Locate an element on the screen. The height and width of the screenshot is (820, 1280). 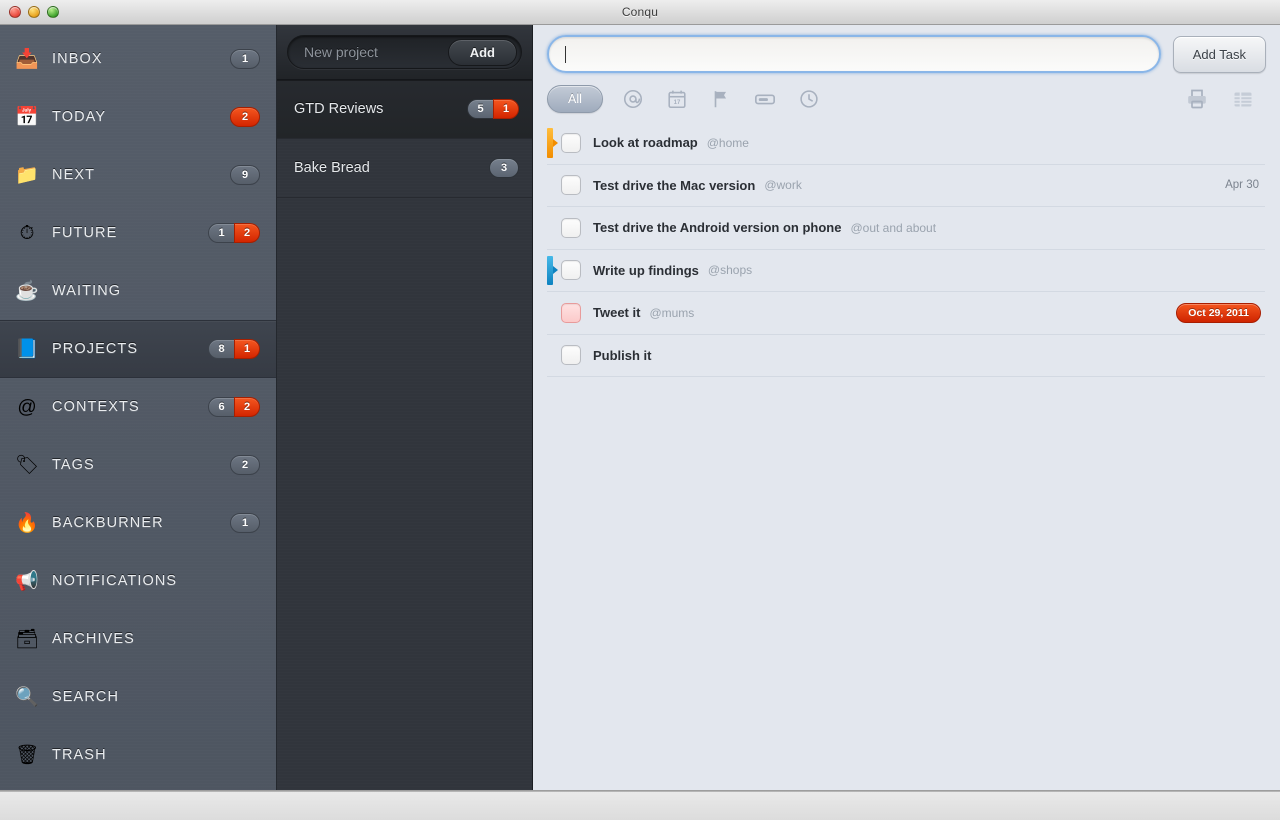
sidebar-item-badges: 2 is located at coordinates (245, 117).